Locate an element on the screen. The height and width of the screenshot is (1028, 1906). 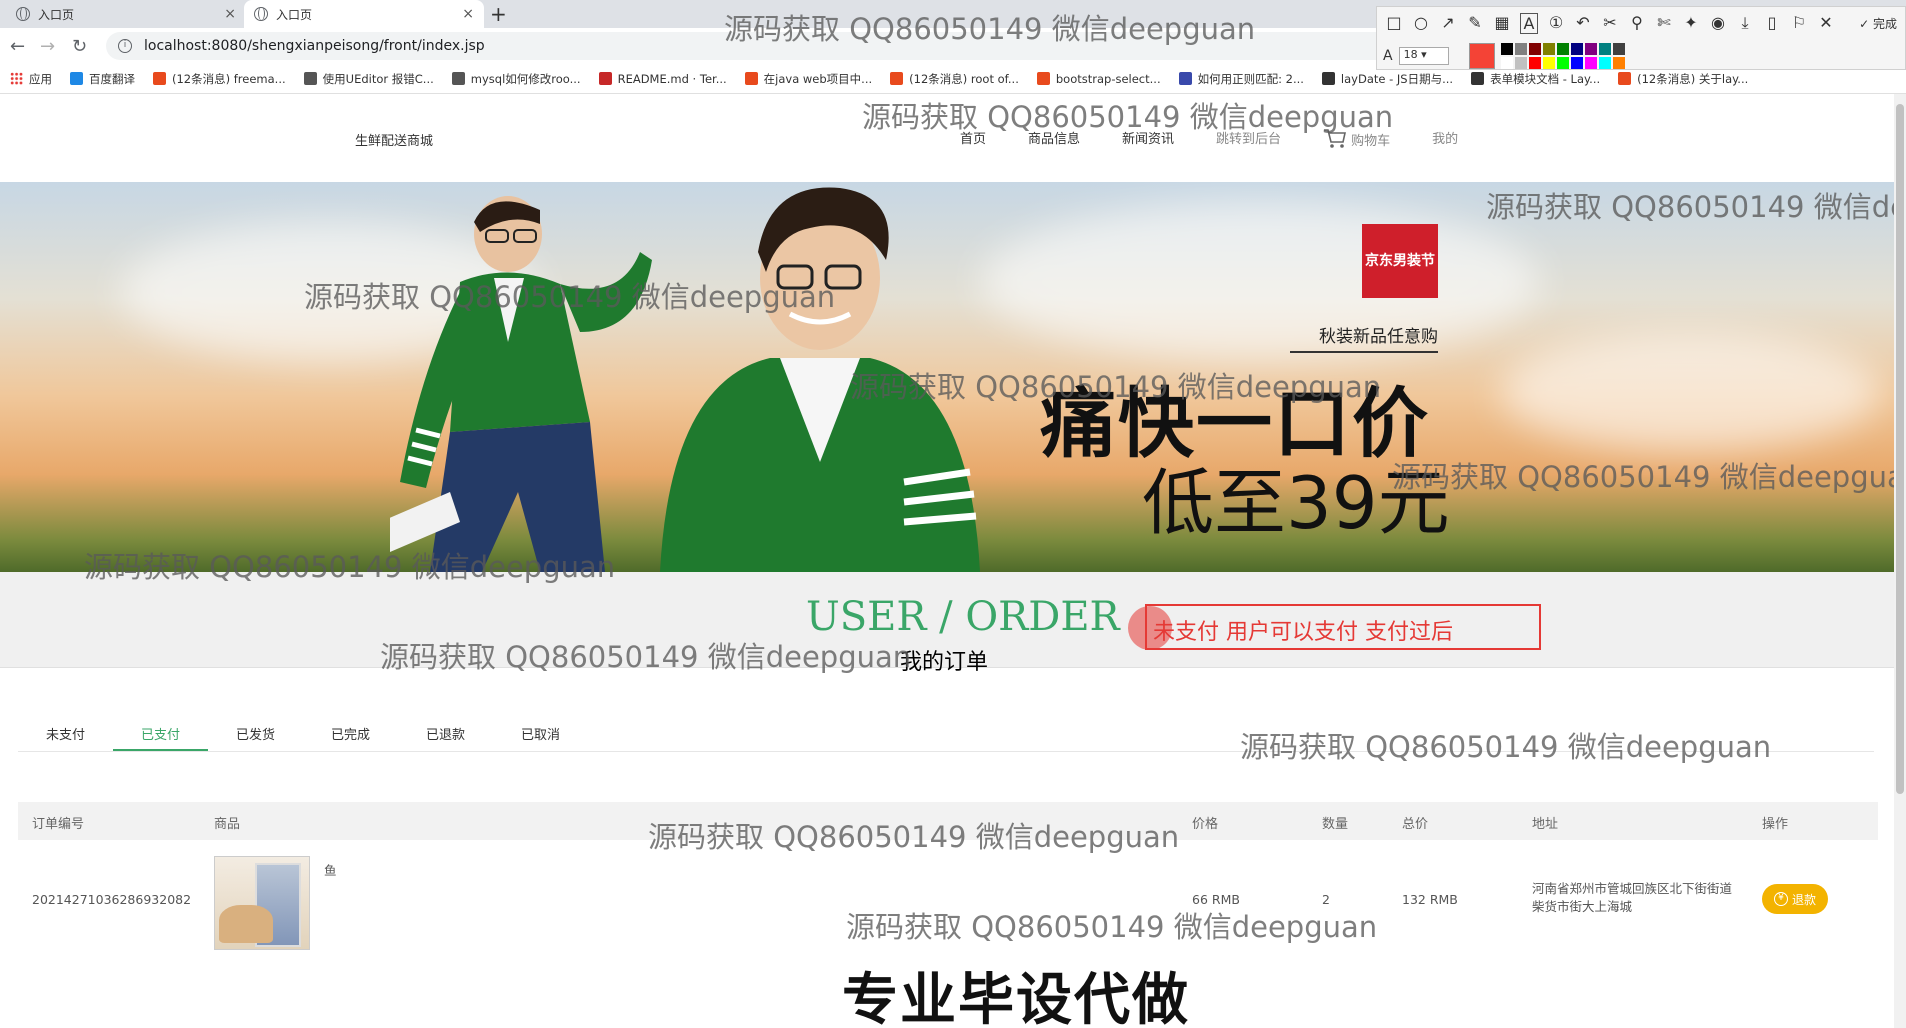
new-tab-button: + is located at coordinates (498, 14).